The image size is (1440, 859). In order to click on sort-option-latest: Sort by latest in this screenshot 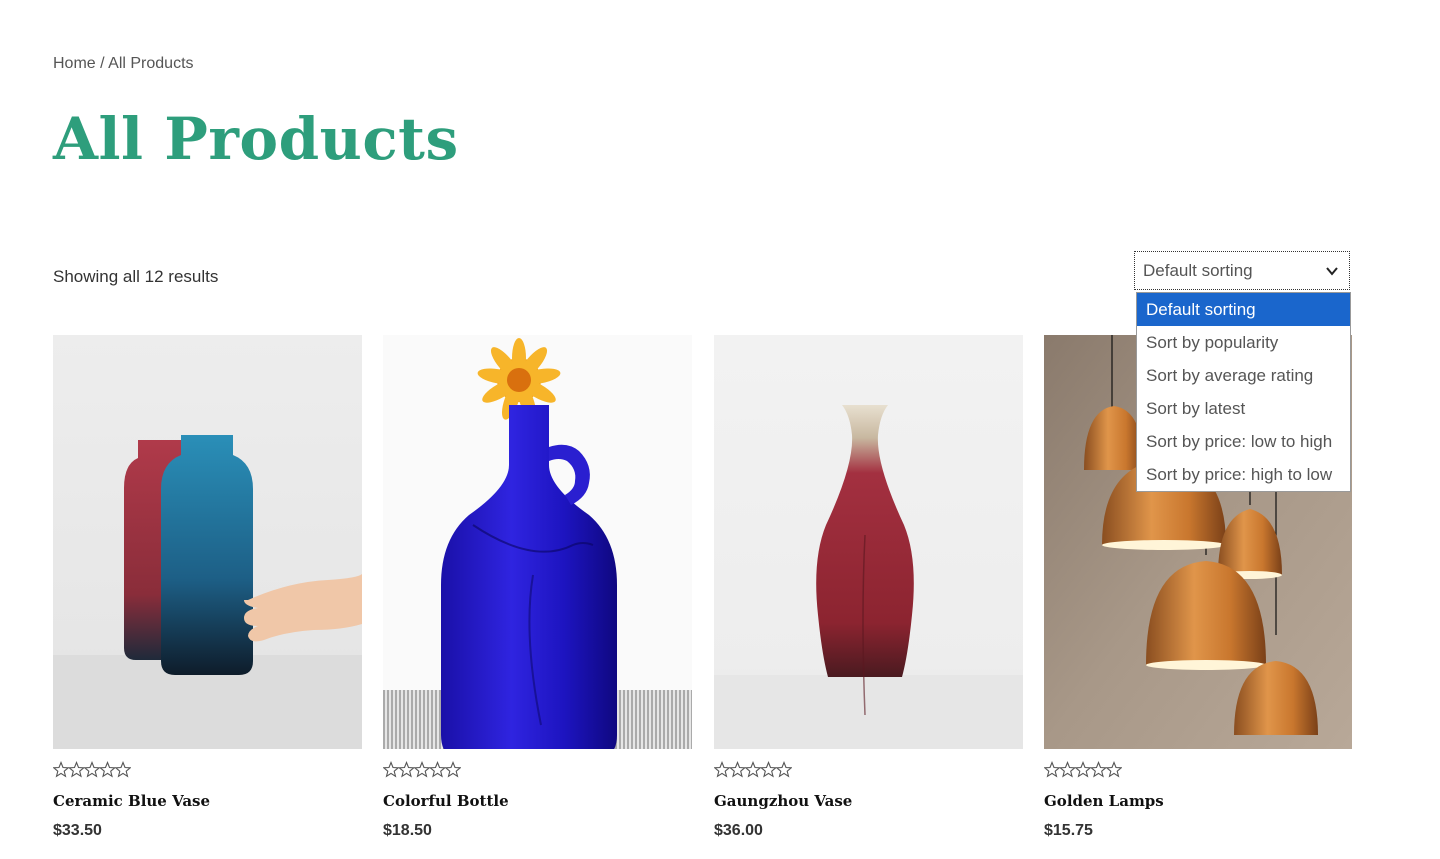, I will do `click(1243, 408)`.